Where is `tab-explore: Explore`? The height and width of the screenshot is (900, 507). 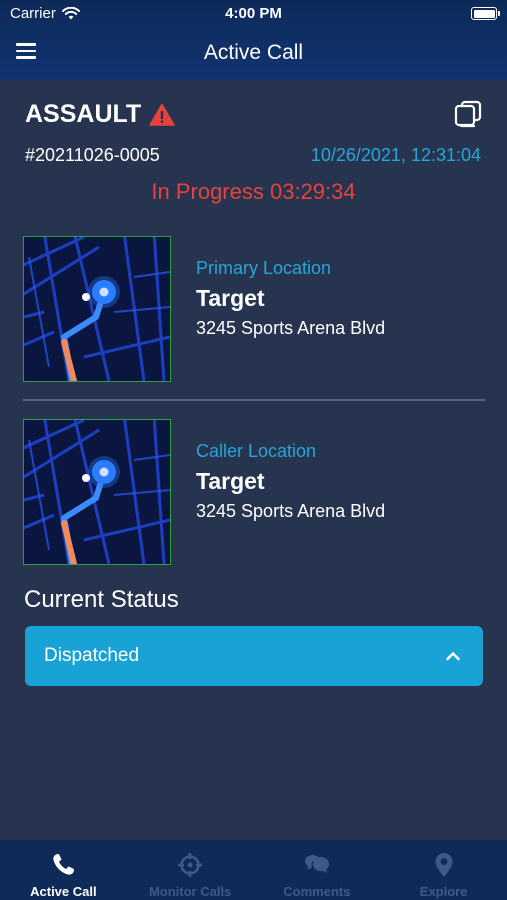 tab-explore: Explore is located at coordinates (443, 870).